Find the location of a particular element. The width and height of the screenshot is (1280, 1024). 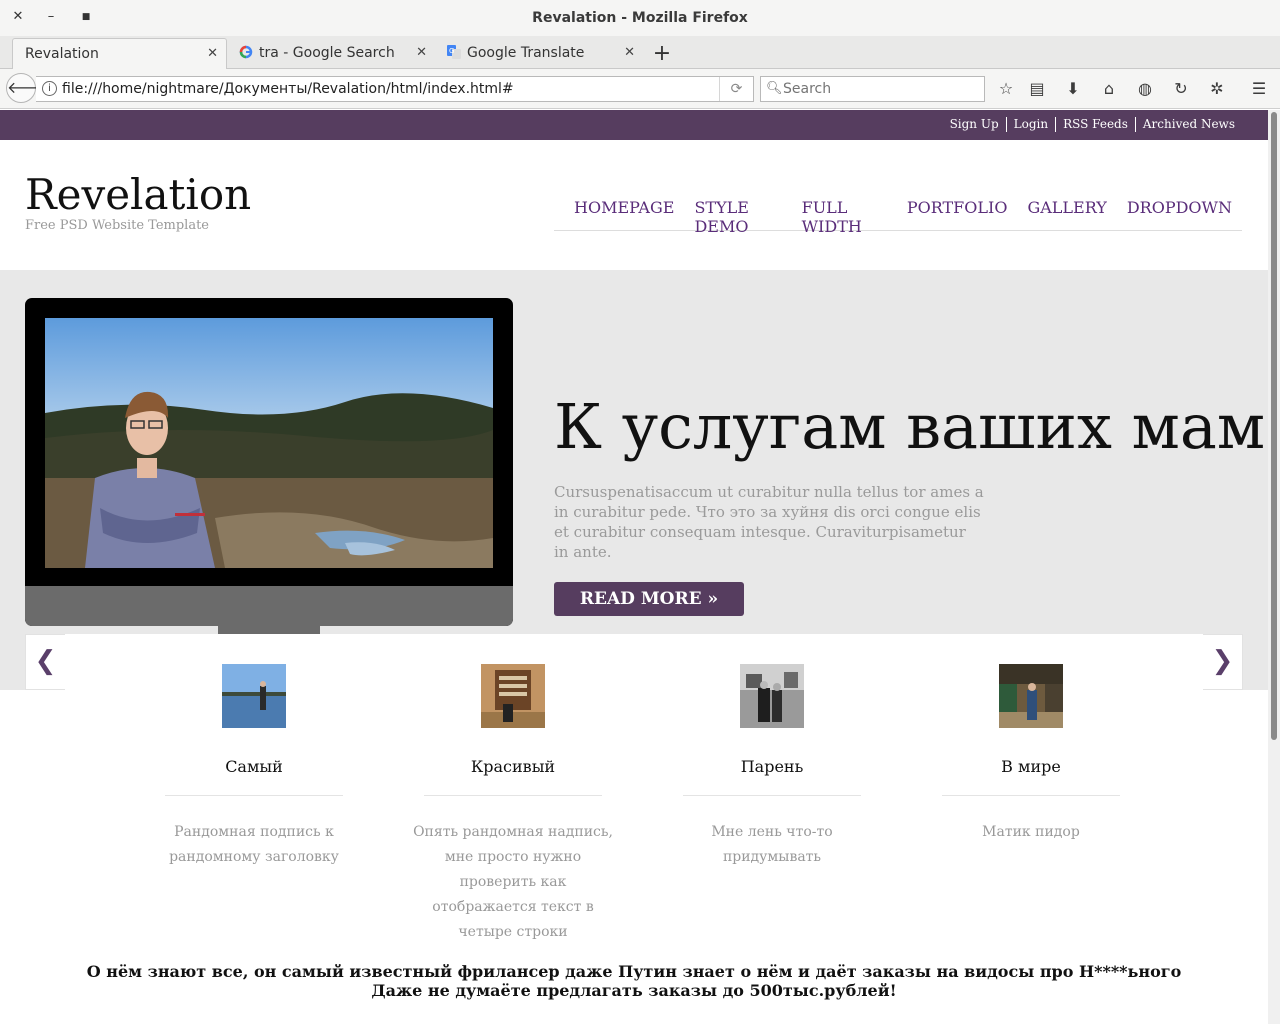

card-description: Рандомная подпись к рандомному заголовку is located at coordinates (254, 844).